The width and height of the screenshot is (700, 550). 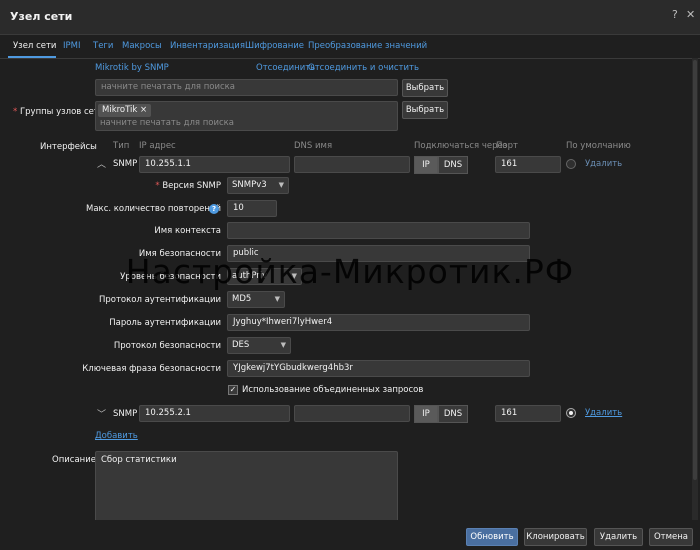 What do you see at coordinates (618, 537) in the screenshot?
I see `delete-button: Удалить` at bounding box center [618, 537].